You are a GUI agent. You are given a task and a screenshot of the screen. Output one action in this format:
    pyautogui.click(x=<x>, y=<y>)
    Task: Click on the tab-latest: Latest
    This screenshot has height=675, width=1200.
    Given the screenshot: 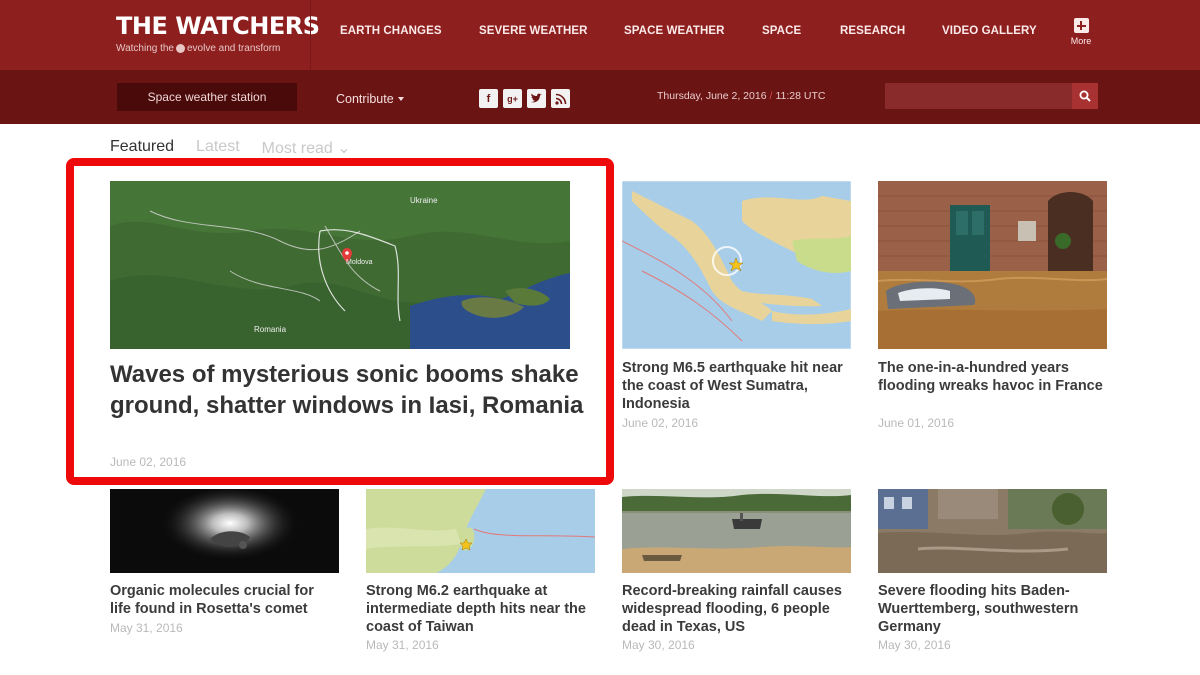 What is the action you would take?
    pyautogui.click(x=218, y=148)
    